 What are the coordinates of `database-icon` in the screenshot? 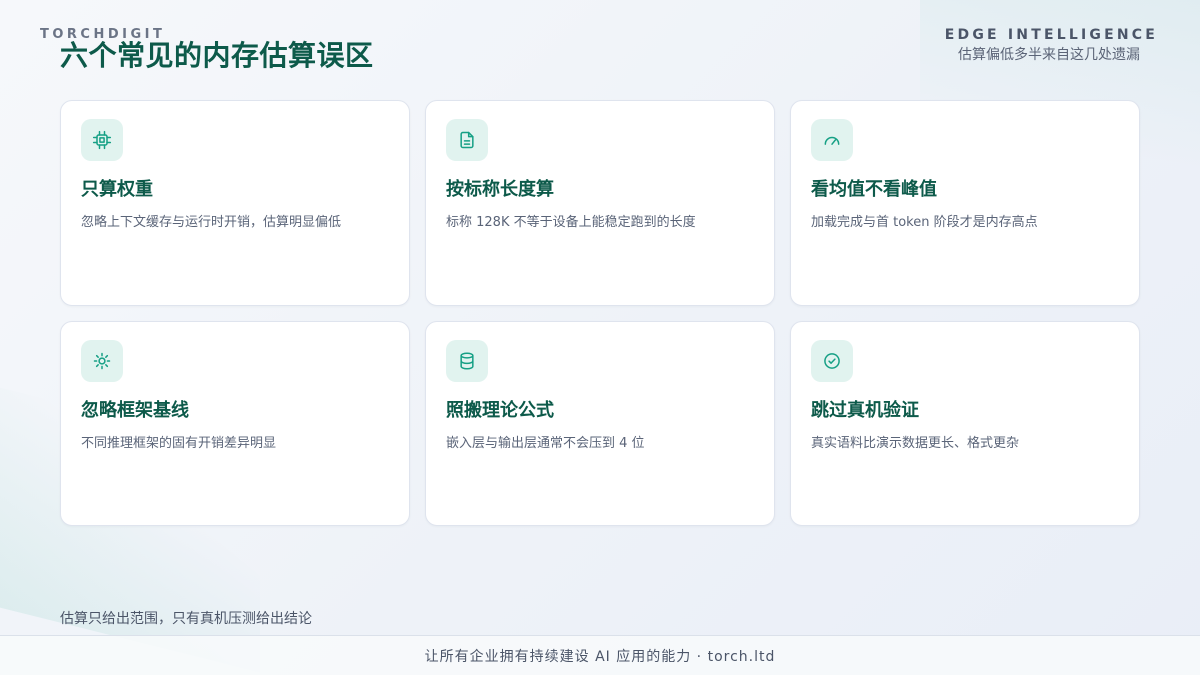 It's located at (467, 361).